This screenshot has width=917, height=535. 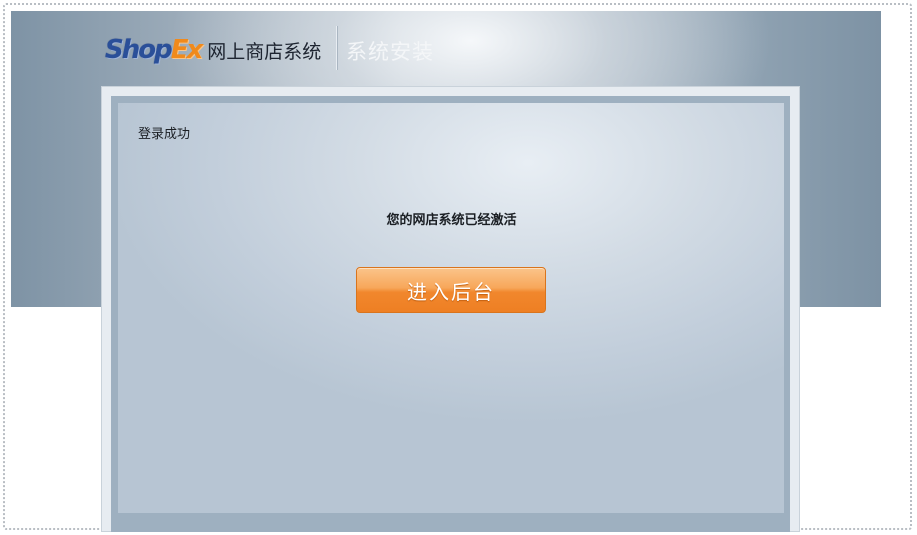 I want to click on header-divider, so click(x=336, y=48).